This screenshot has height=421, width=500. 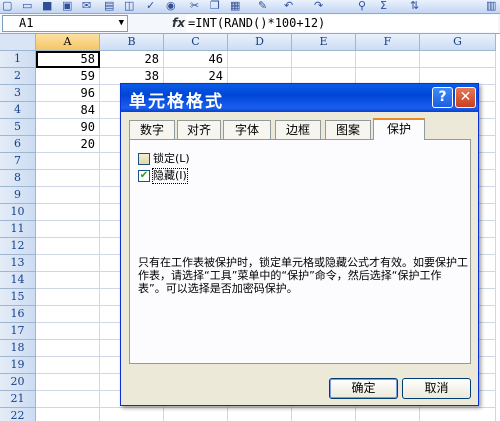 What do you see at coordinates (18, 144) in the screenshot?
I see `row-header: 6` at bounding box center [18, 144].